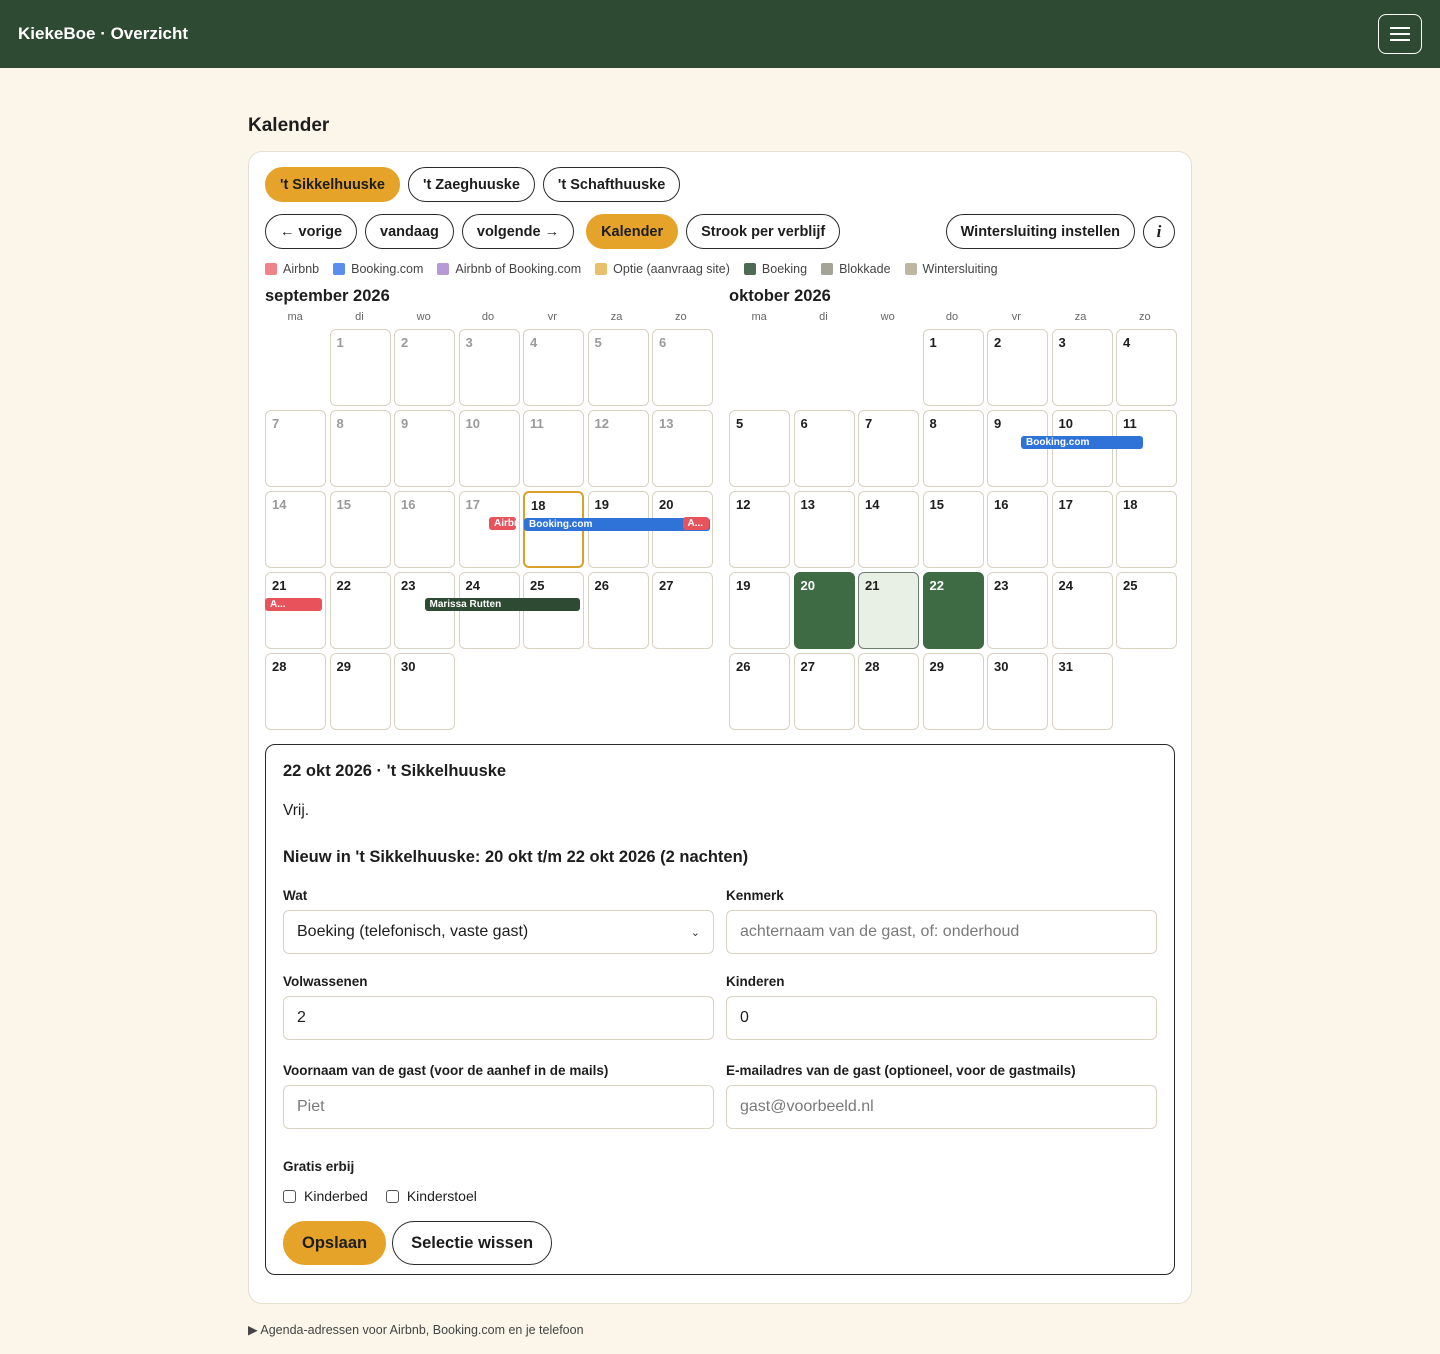  What do you see at coordinates (1146, 610) in the screenshot?
I see `day-cell: 25` at bounding box center [1146, 610].